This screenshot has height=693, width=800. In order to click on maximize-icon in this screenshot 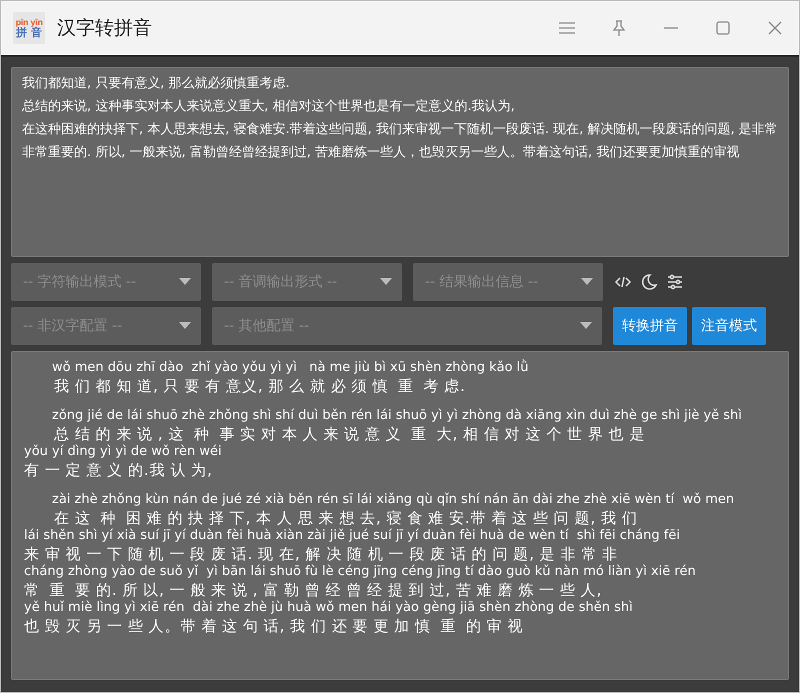, I will do `click(723, 28)`.